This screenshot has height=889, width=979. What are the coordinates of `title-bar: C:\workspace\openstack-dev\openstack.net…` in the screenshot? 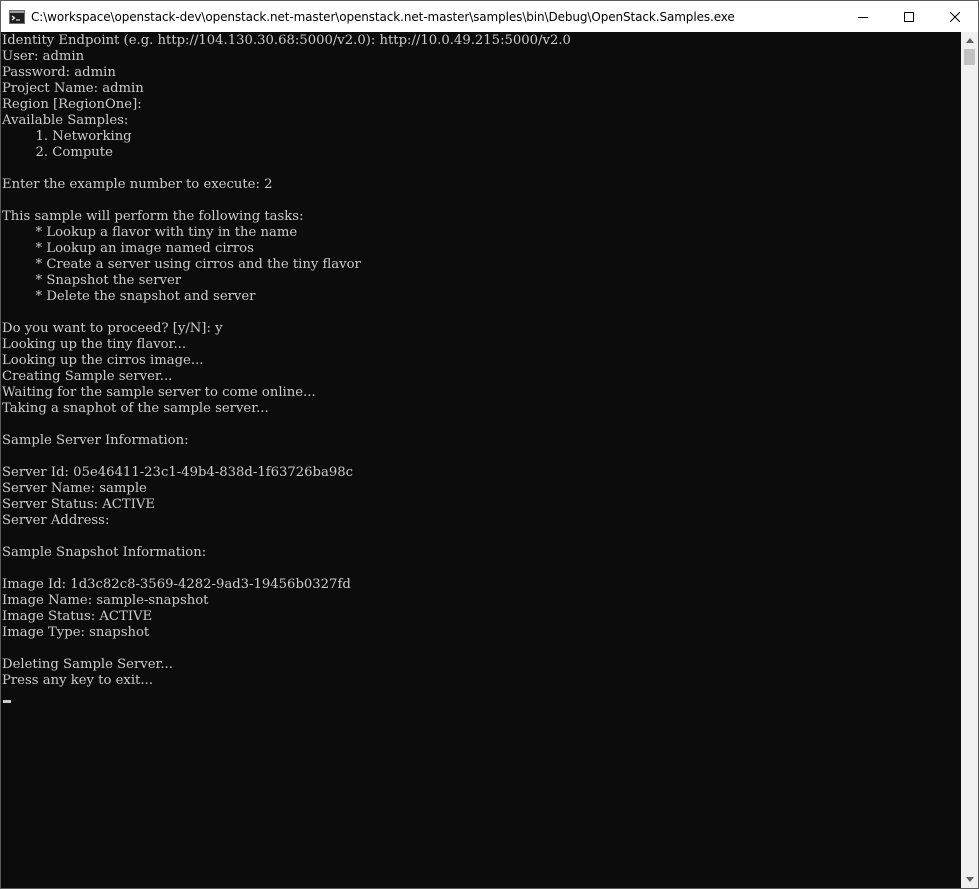 It's located at (489, 16).